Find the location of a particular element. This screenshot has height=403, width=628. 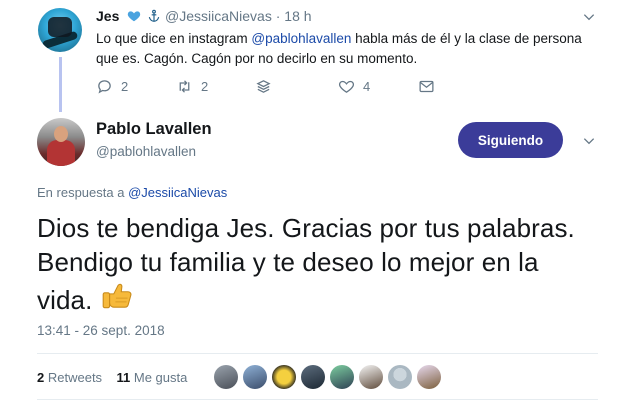

like-button: 4 is located at coordinates (354, 86).